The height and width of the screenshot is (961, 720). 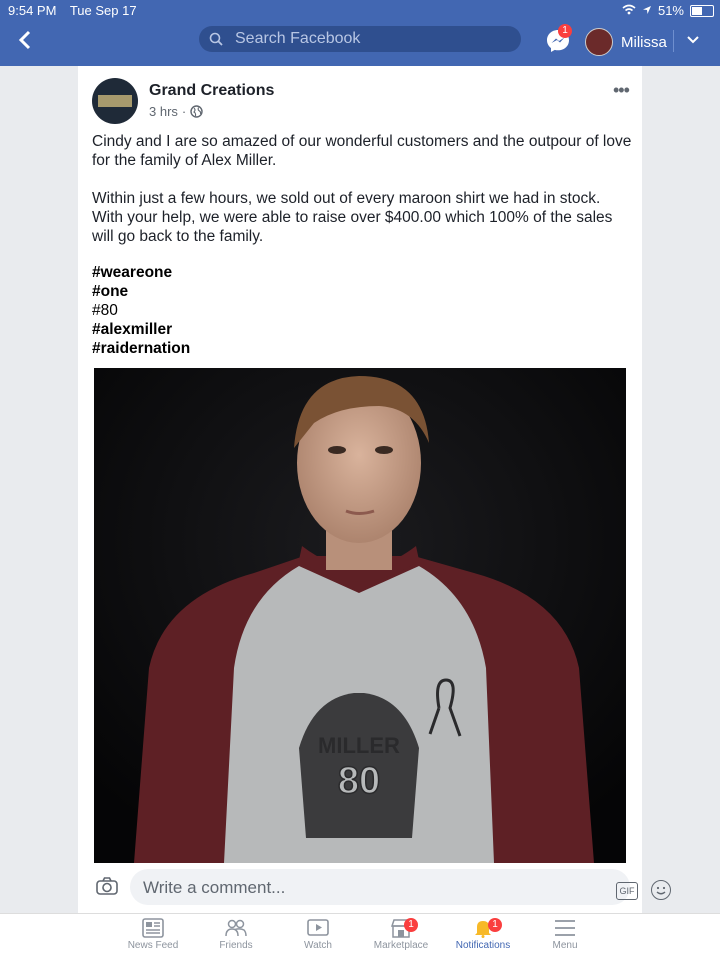 I want to click on messenger-badge: 1, so click(x=565, y=31).